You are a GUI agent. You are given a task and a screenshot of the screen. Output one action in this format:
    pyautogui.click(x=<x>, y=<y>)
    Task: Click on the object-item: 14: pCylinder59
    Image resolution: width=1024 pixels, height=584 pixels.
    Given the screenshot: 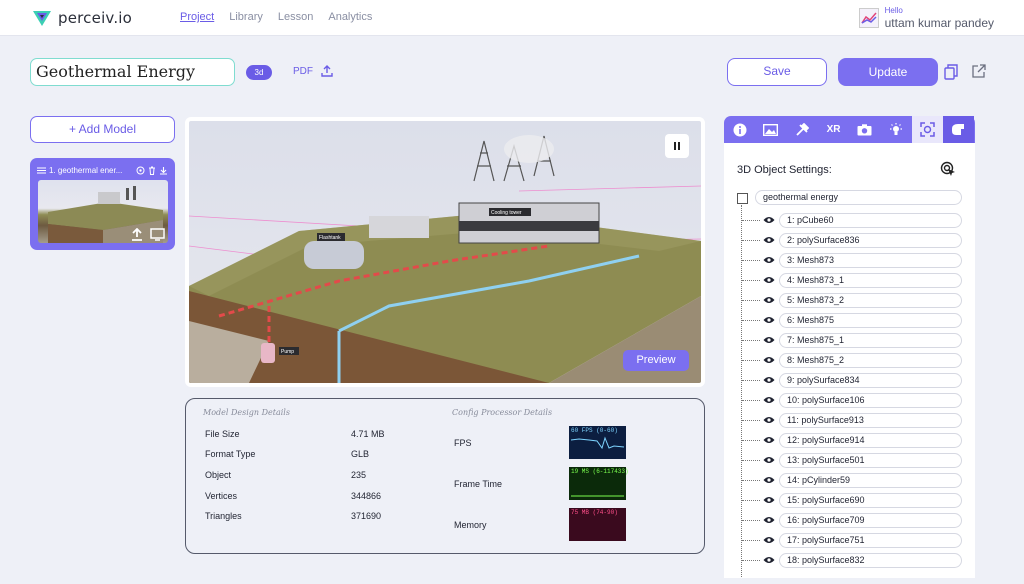 What is the action you would take?
    pyautogui.click(x=870, y=480)
    